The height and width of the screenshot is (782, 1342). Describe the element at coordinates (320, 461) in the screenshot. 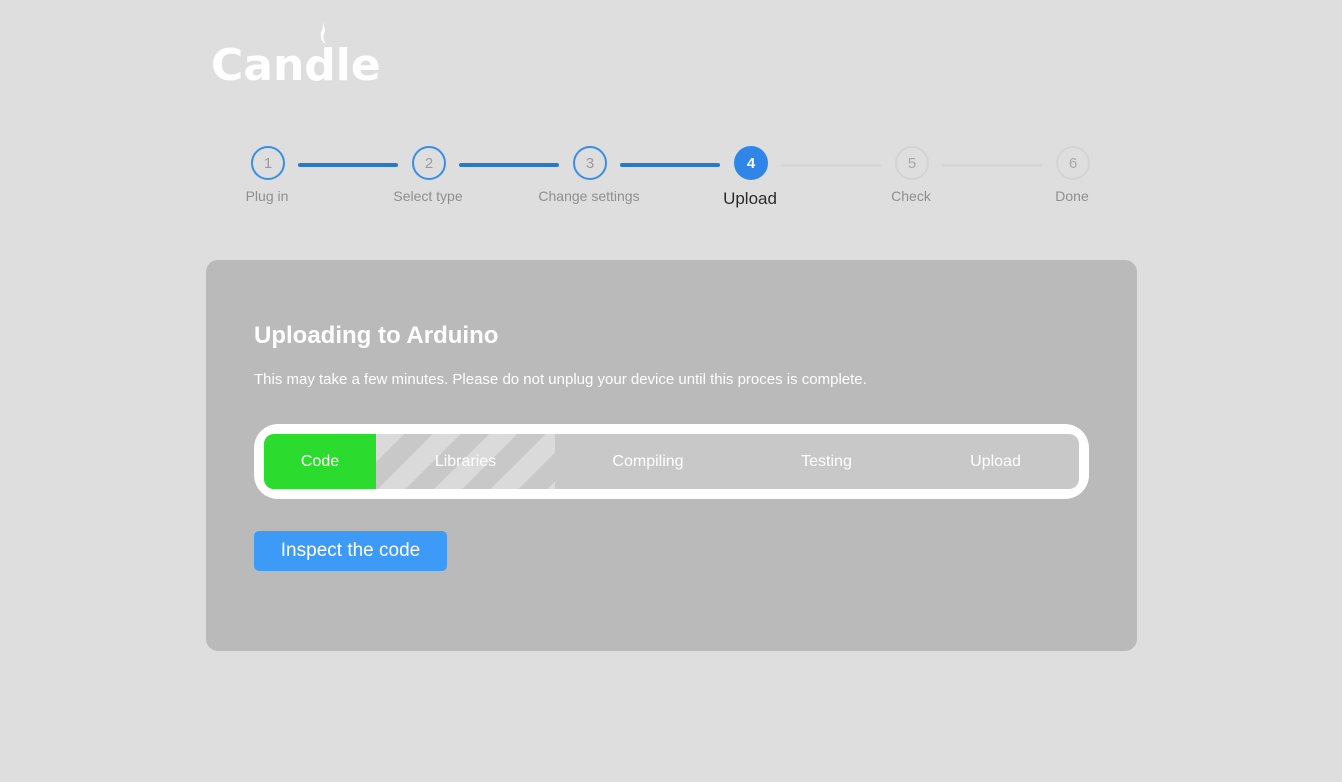

I see `stage-code: Code` at that location.